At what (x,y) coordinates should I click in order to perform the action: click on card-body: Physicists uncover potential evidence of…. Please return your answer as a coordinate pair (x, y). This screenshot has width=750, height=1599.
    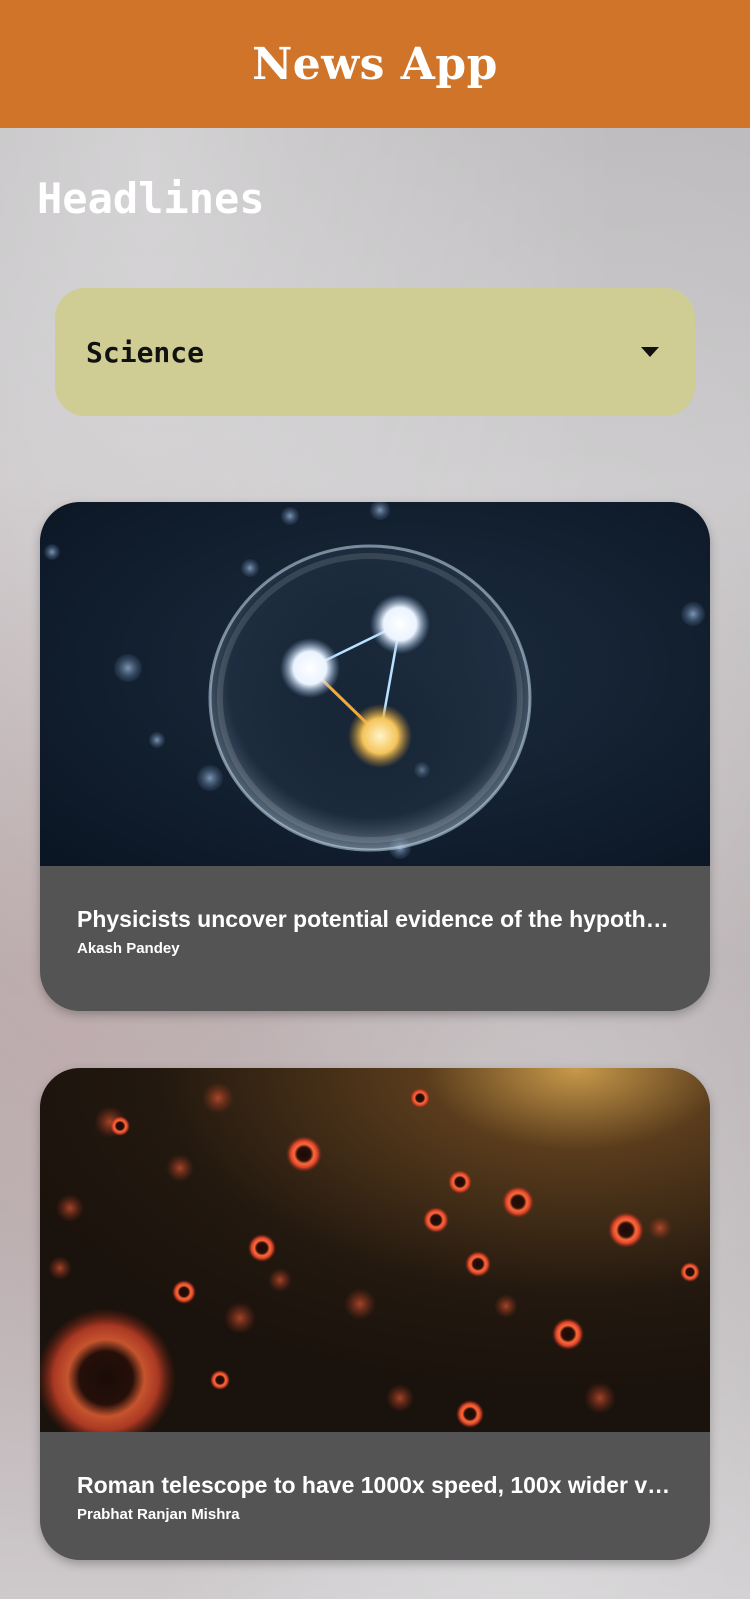
    Looking at the image, I should click on (375, 911).